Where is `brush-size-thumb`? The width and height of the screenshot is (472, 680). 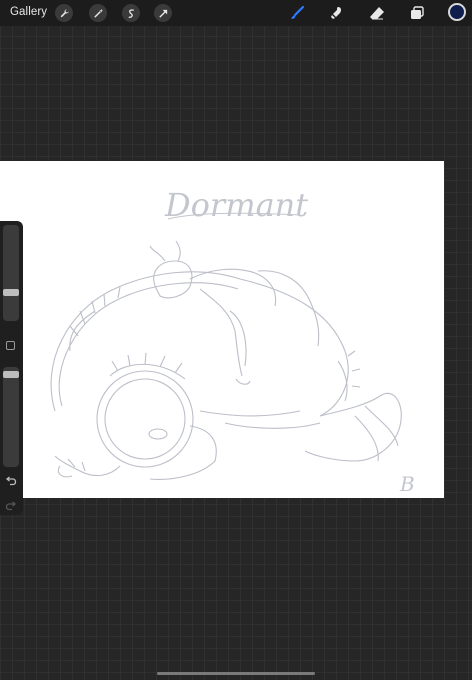 brush-size-thumb is located at coordinates (11, 292).